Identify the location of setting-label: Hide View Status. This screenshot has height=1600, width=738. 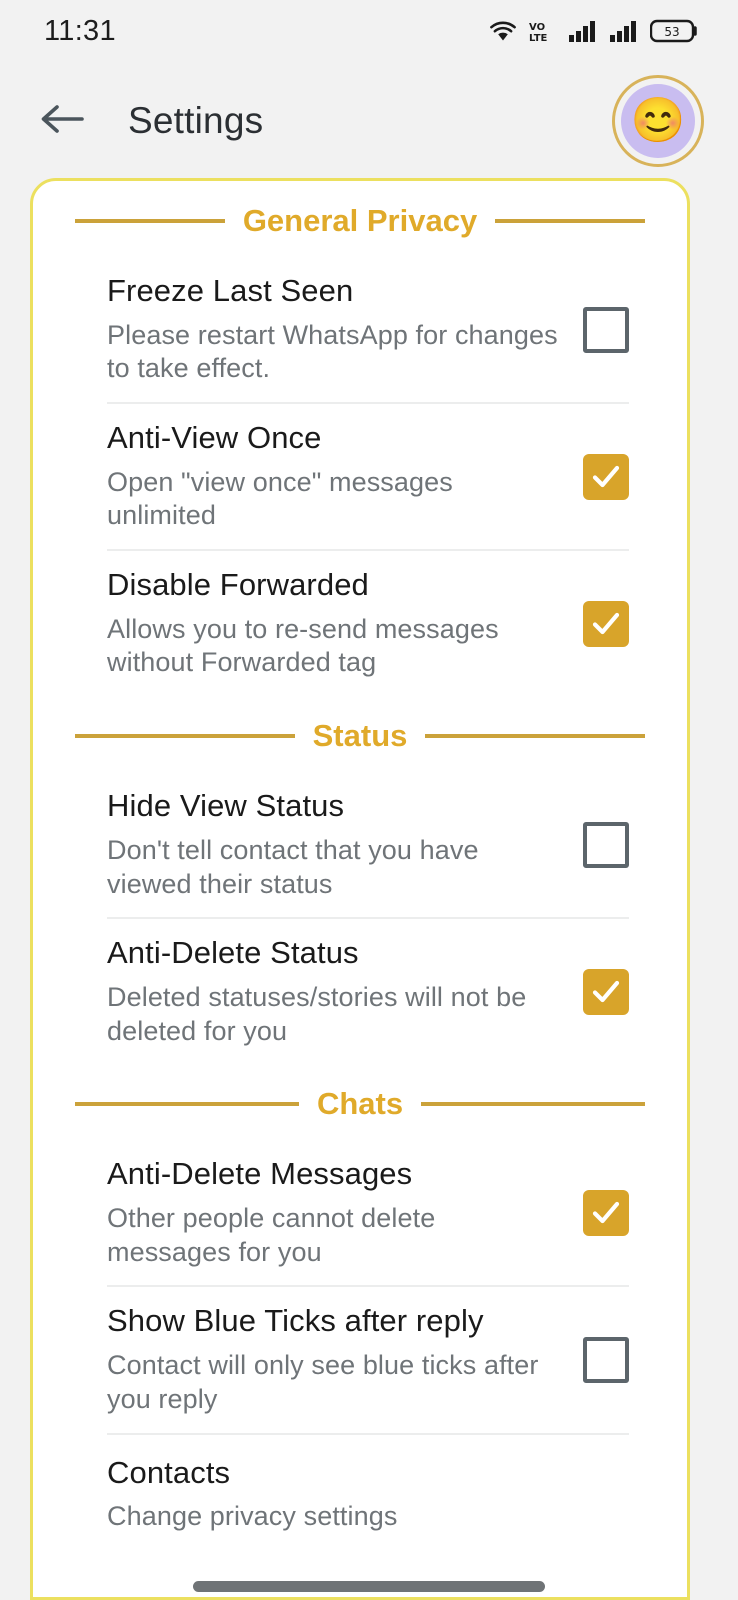
(226, 806).